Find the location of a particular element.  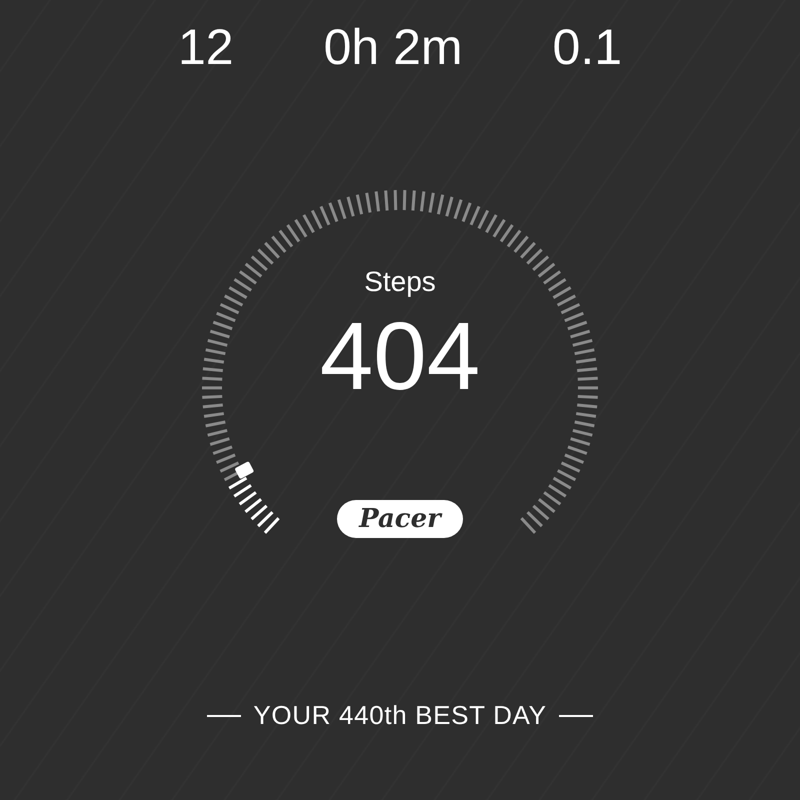

steps-value: 404 is located at coordinates (400, 357).